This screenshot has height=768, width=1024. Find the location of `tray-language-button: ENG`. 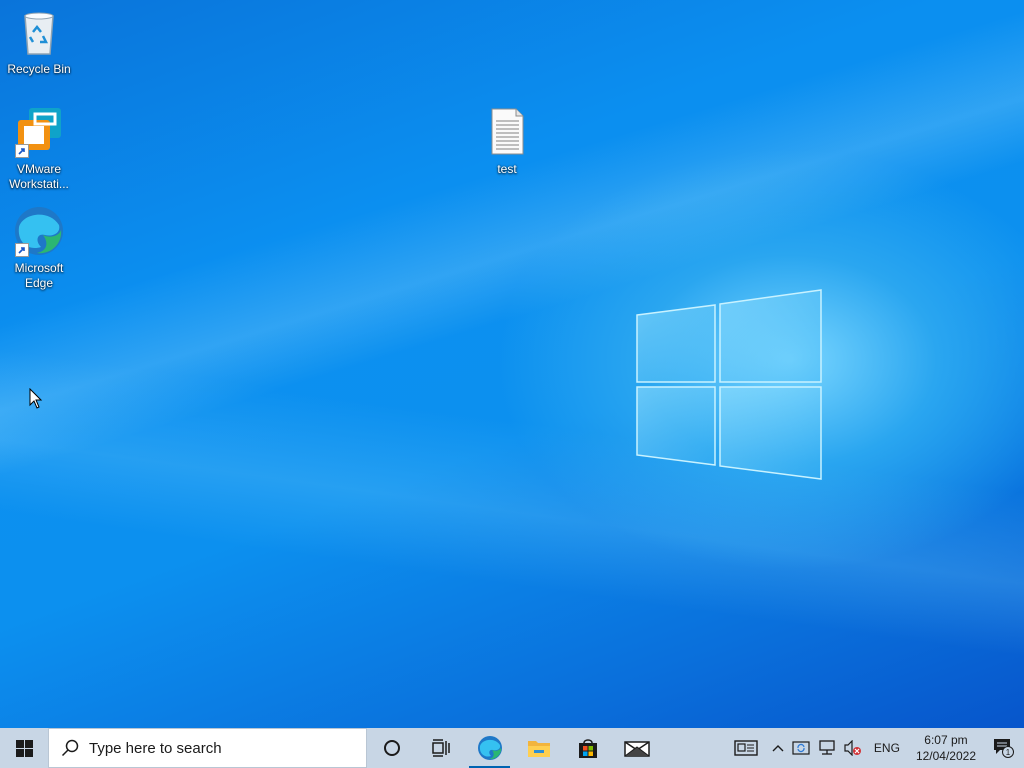

tray-language-button: ENG is located at coordinates (887, 748).